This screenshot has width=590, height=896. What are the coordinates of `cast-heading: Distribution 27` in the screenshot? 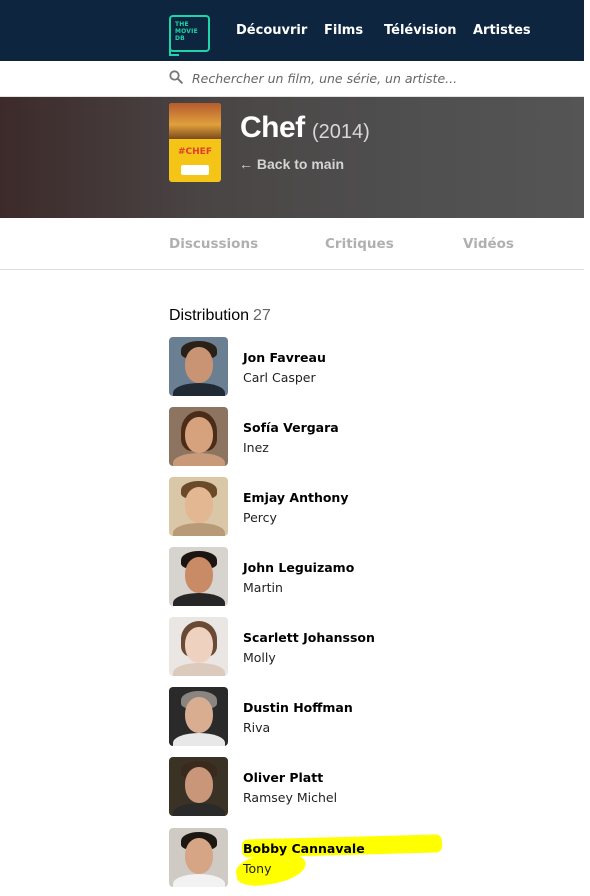 It's located at (220, 316).